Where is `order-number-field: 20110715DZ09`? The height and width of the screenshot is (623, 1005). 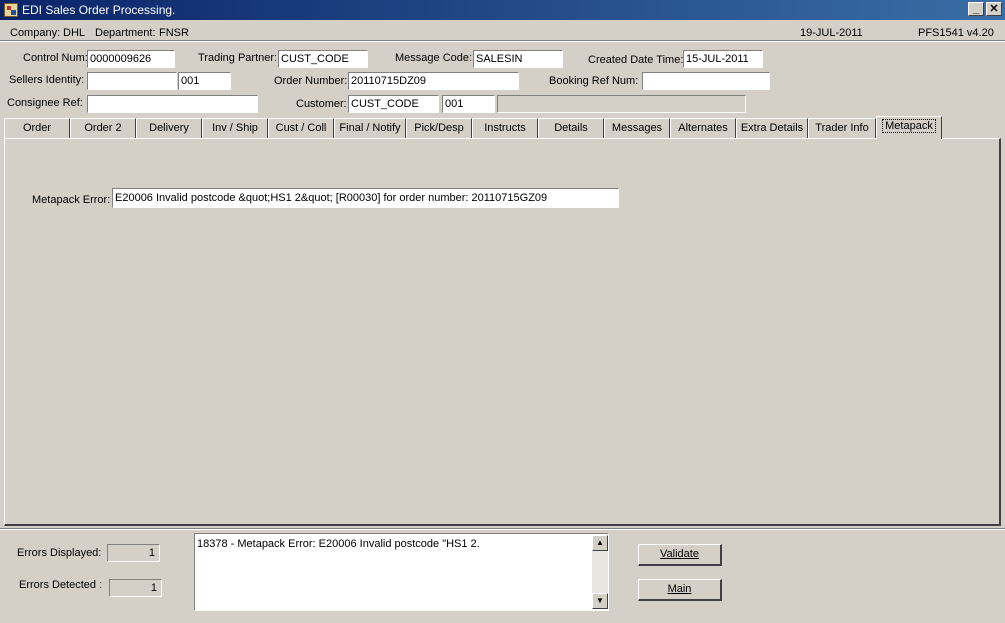
order-number-field: 20110715DZ09 is located at coordinates (433, 81).